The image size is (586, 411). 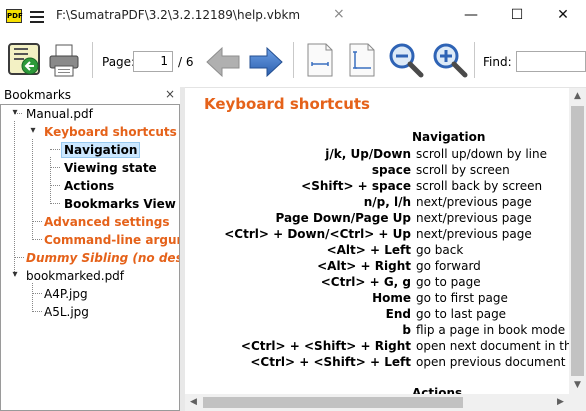 I want to click on fit-width-icon, so click(x=362, y=60).